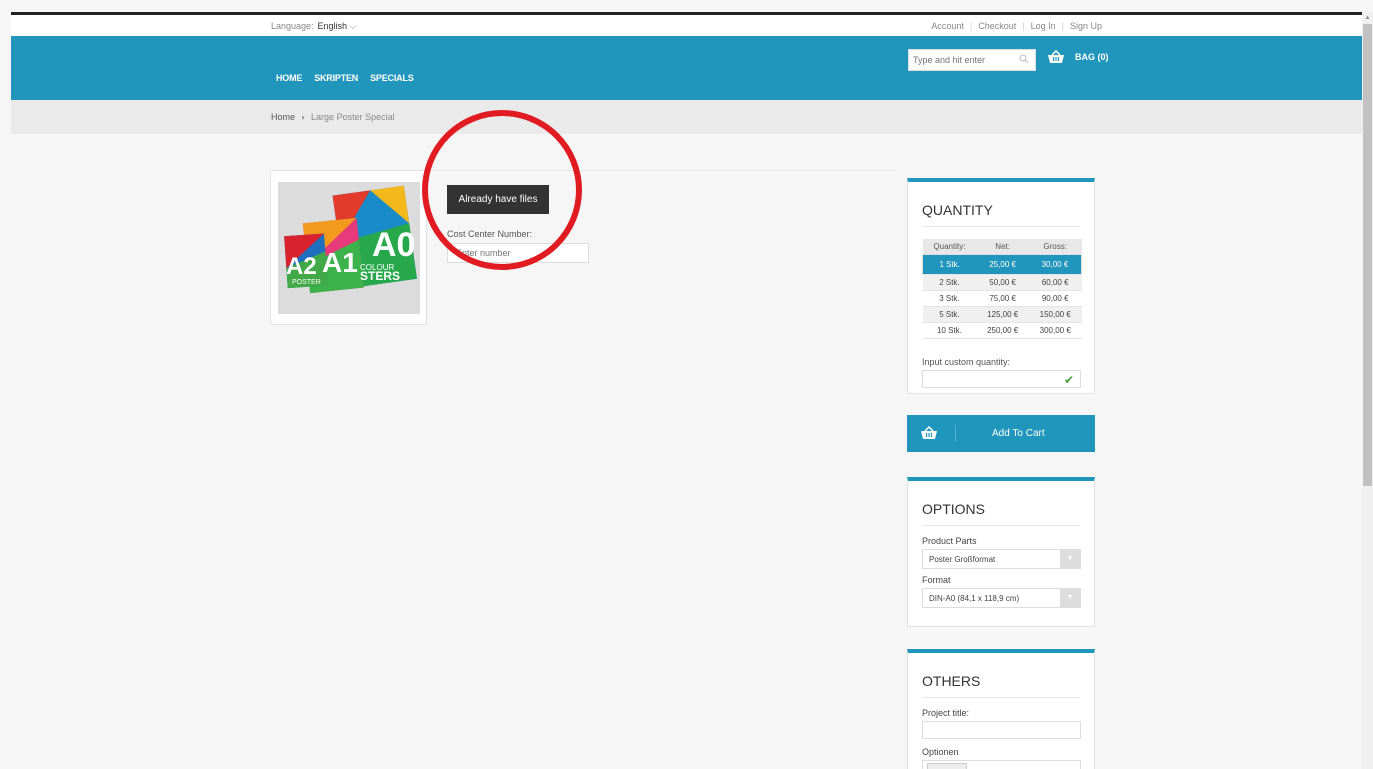 This screenshot has width=1373, height=769. Describe the element at coordinates (353, 26) in the screenshot. I see `chevron-down-icon: ⌵` at that location.